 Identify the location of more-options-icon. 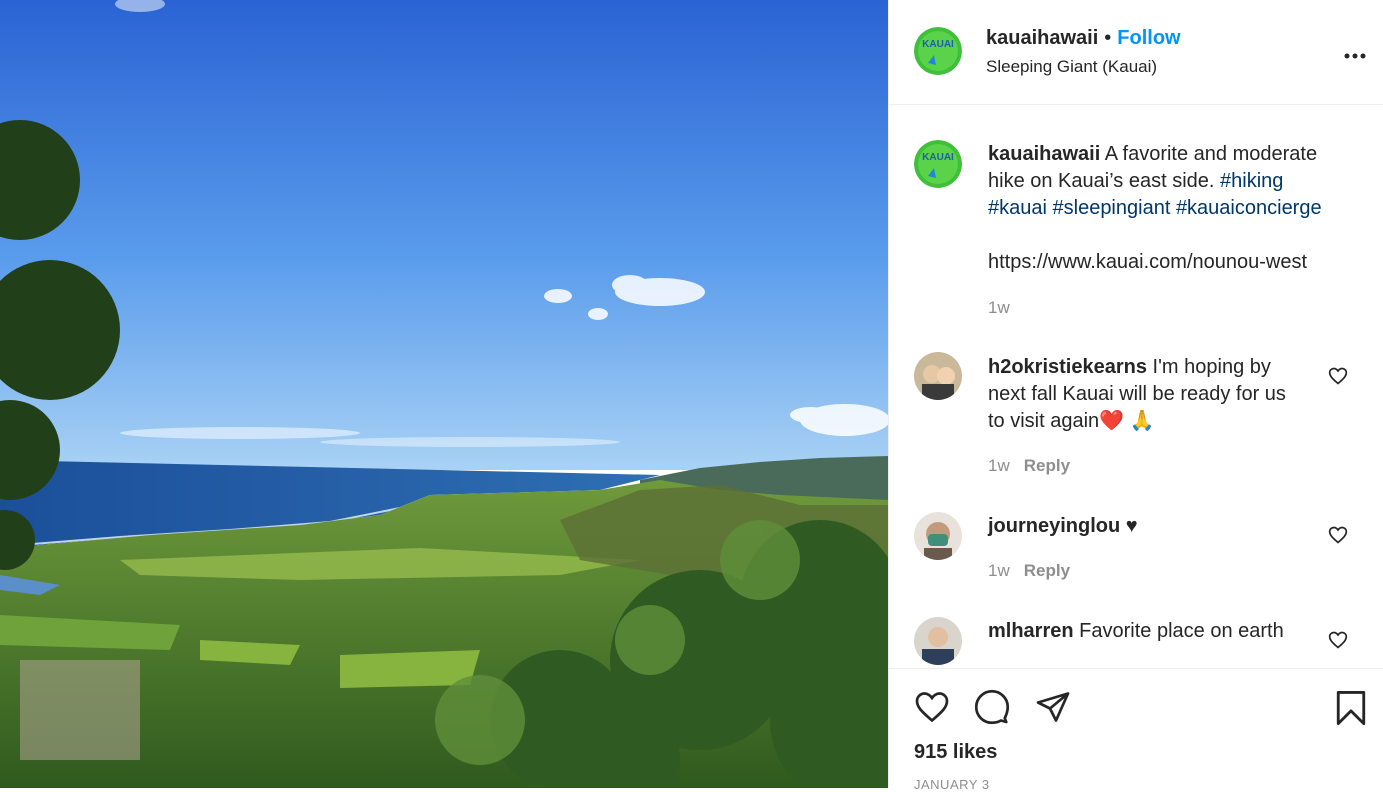
(1355, 52).